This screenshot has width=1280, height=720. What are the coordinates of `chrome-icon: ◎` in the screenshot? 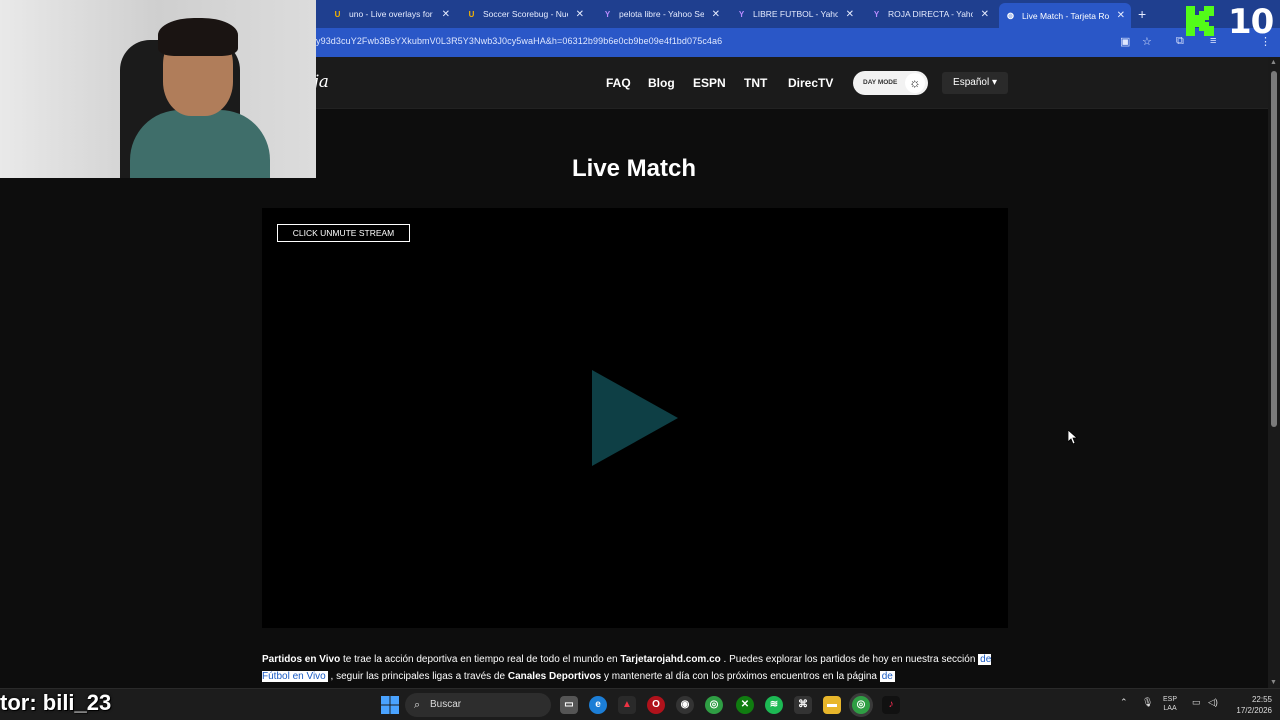 It's located at (714, 705).